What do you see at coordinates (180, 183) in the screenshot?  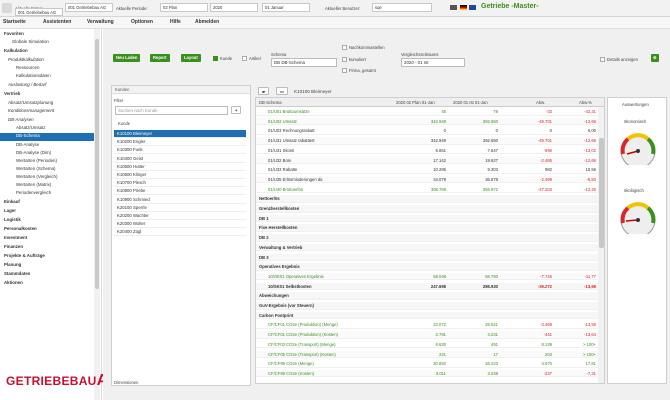 I see `customer-row: K10700 Plesch` at bounding box center [180, 183].